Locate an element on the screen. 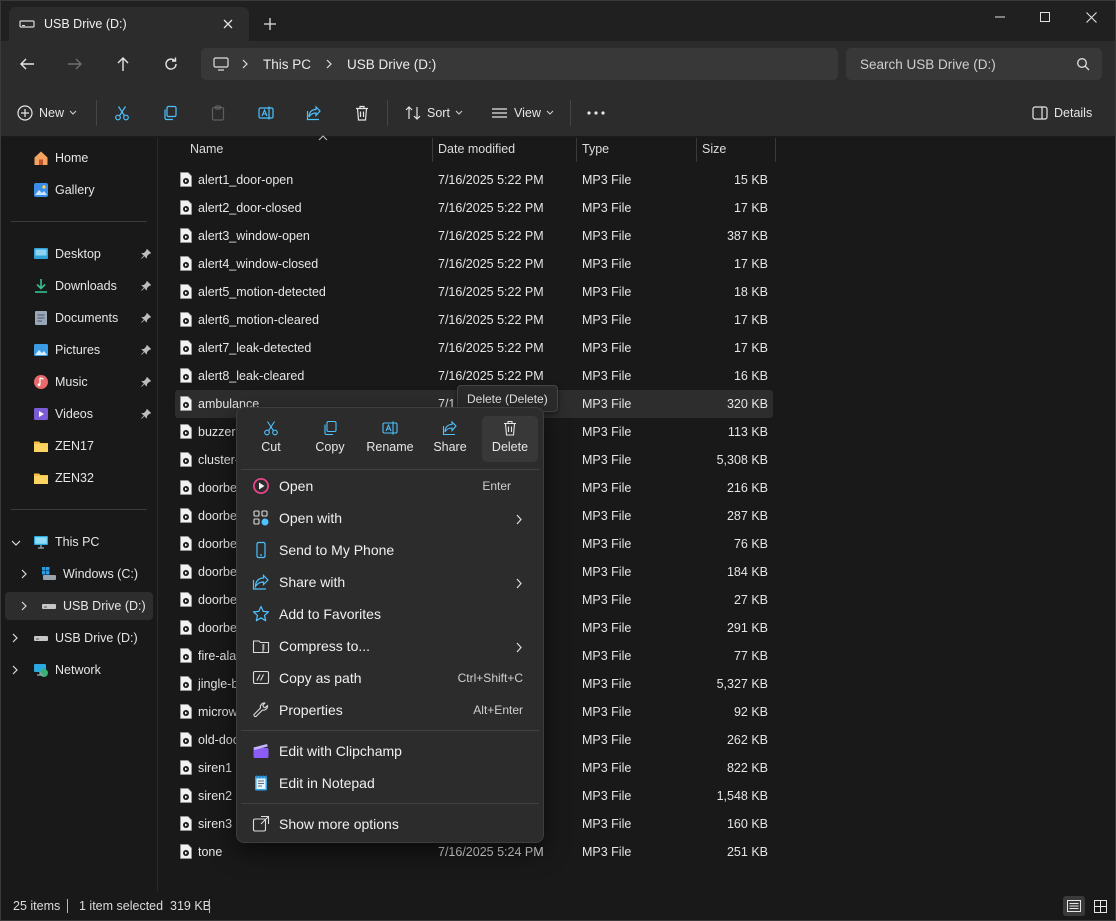 The width and height of the screenshot is (1116, 921). sidebar-item-network: Network is located at coordinates (79, 670).